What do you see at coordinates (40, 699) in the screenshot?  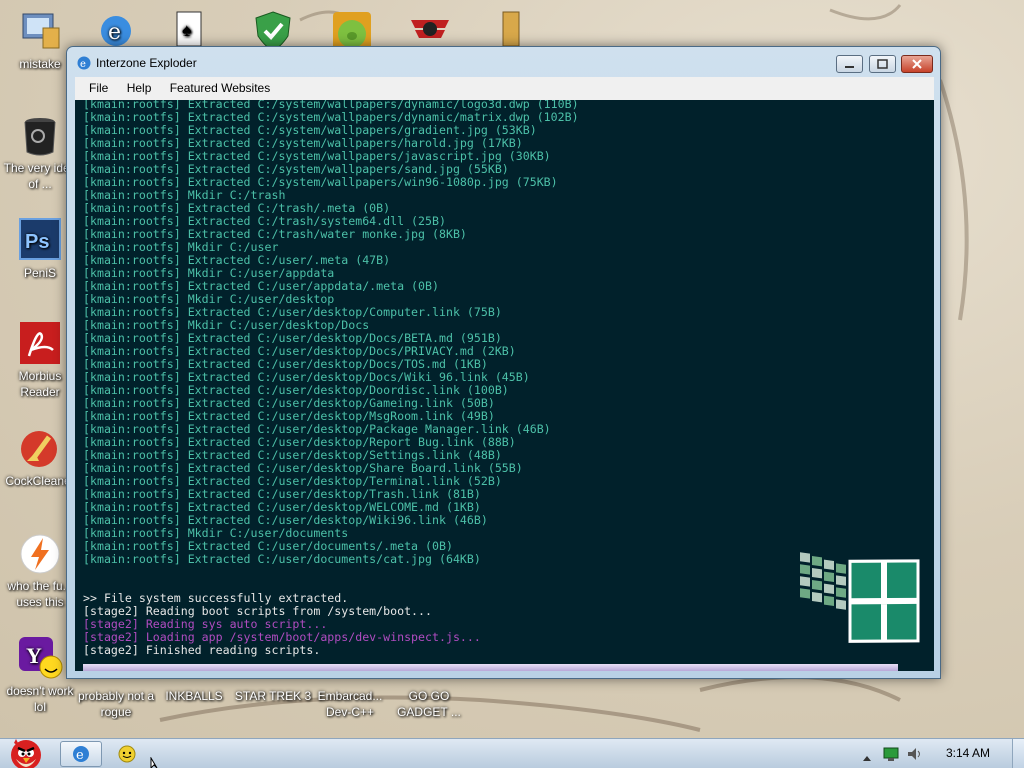 I see `desktop-icon-label: doesn't work lol` at bounding box center [40, 699].